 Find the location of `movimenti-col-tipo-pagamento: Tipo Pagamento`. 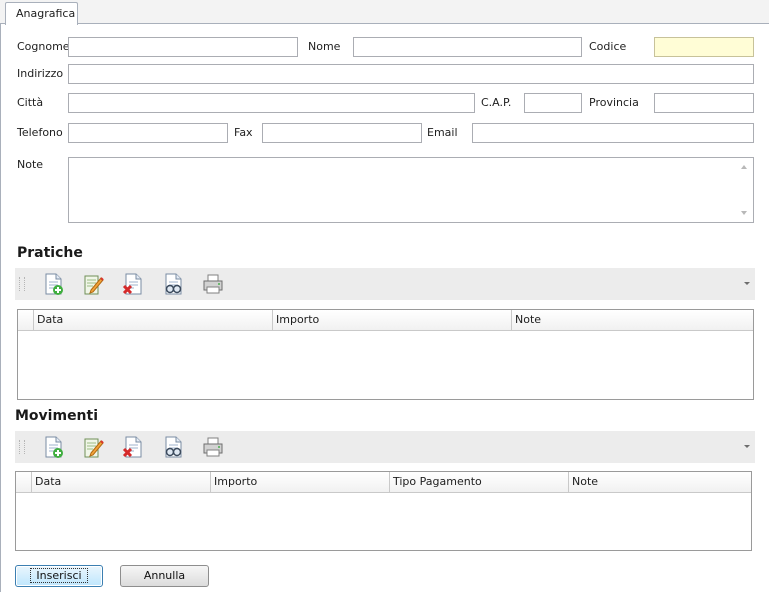

movimenti-col-tipo-pagamento: Tipo Pagamento is located at coordinates (478, 482).